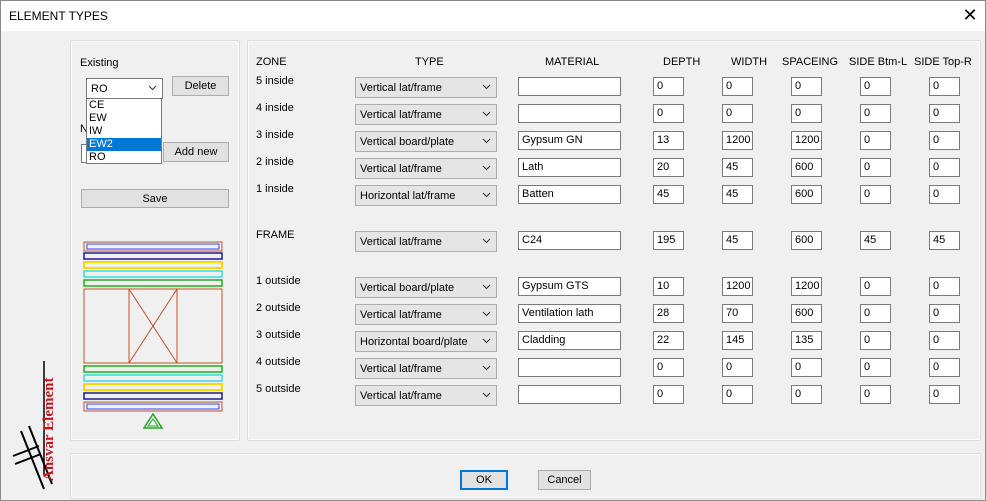 The height and width of the screenshot is (501, 986). I want to click on spacing-input-5-outside: 0, so click(806, 394).